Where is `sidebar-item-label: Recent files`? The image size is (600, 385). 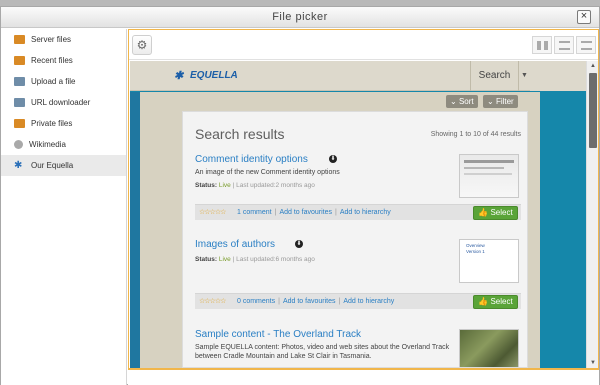
sidebar-item-label: Recent files is located at coordinates (52, 60).